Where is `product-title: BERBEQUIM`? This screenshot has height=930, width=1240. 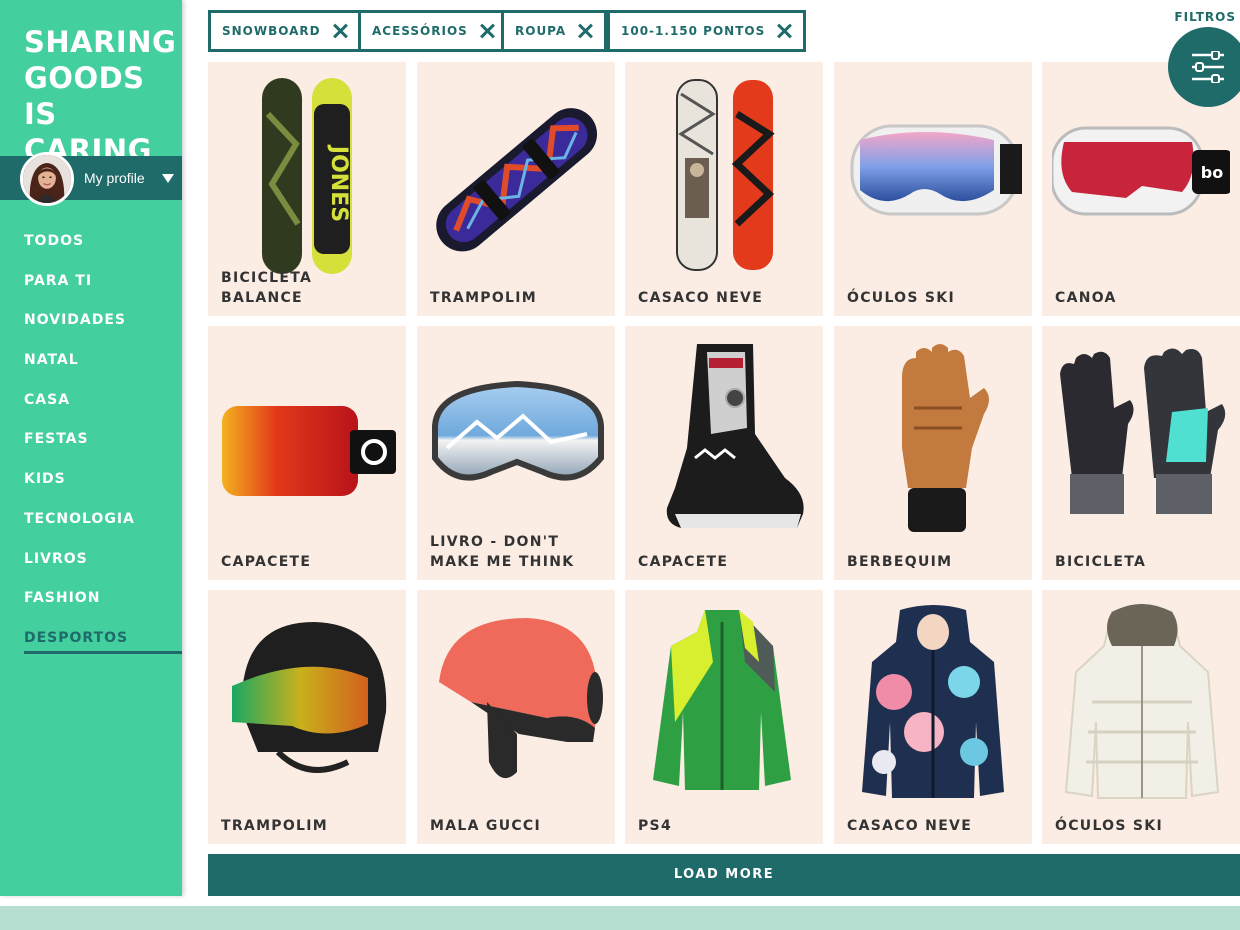
product-title: BERBEQUIM is located at coordinates (900, 562).